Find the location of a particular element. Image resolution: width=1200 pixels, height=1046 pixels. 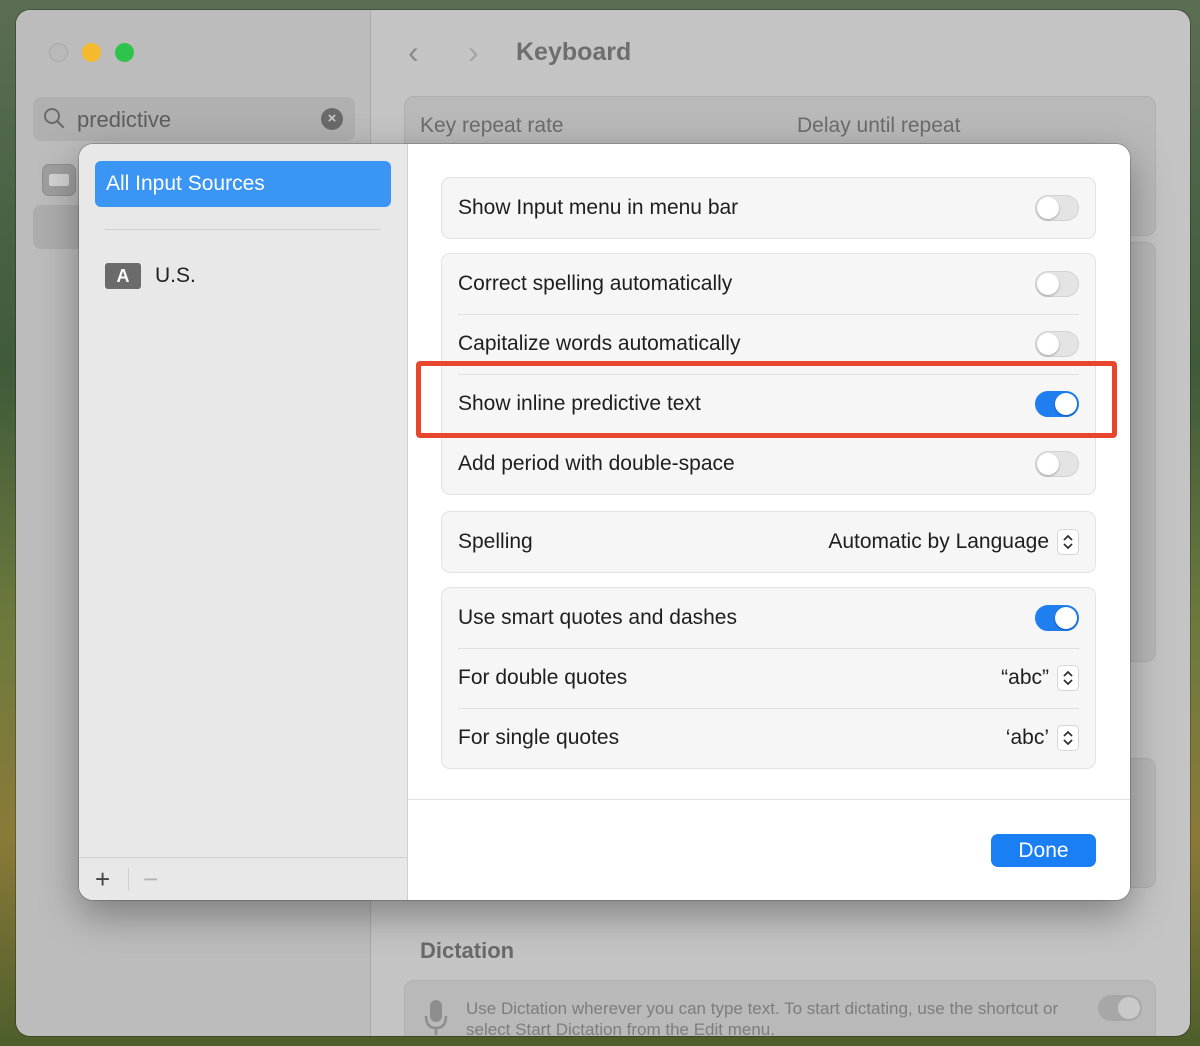

footer-separator is located at coordinates (128, 879).